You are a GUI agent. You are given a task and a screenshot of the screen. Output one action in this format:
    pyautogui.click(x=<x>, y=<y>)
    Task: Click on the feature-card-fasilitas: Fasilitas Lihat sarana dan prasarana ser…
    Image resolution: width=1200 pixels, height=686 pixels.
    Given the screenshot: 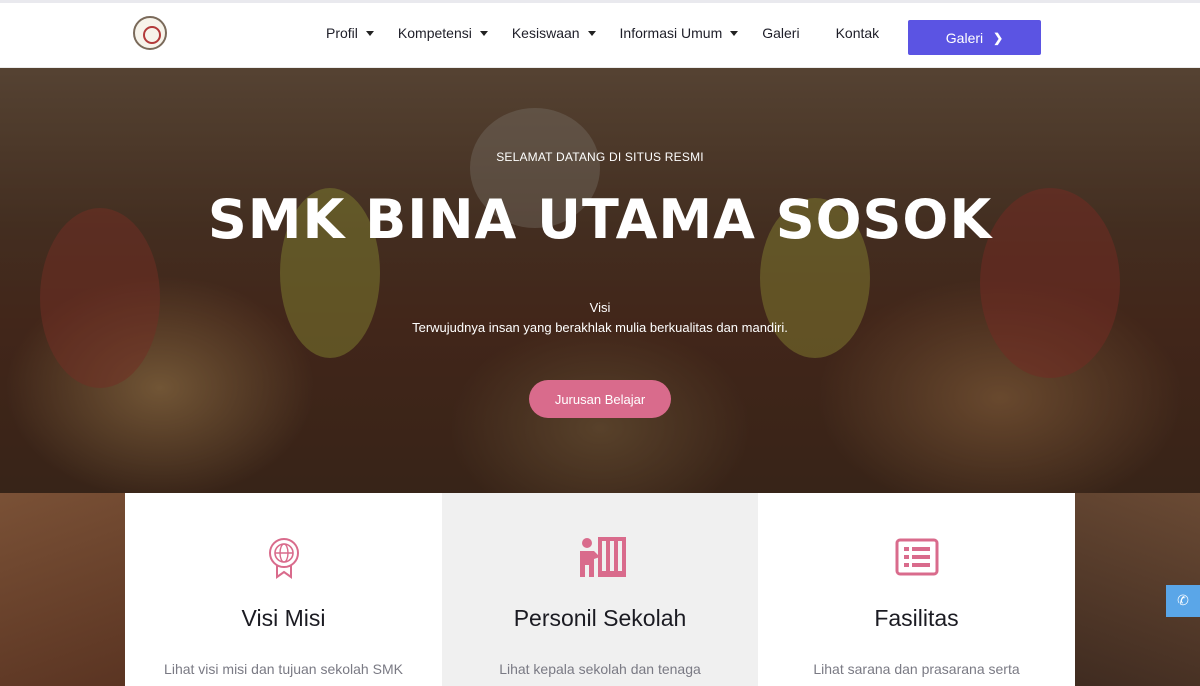 What is the action you would take?
    pyautogui.click(x=916, y=589)
    